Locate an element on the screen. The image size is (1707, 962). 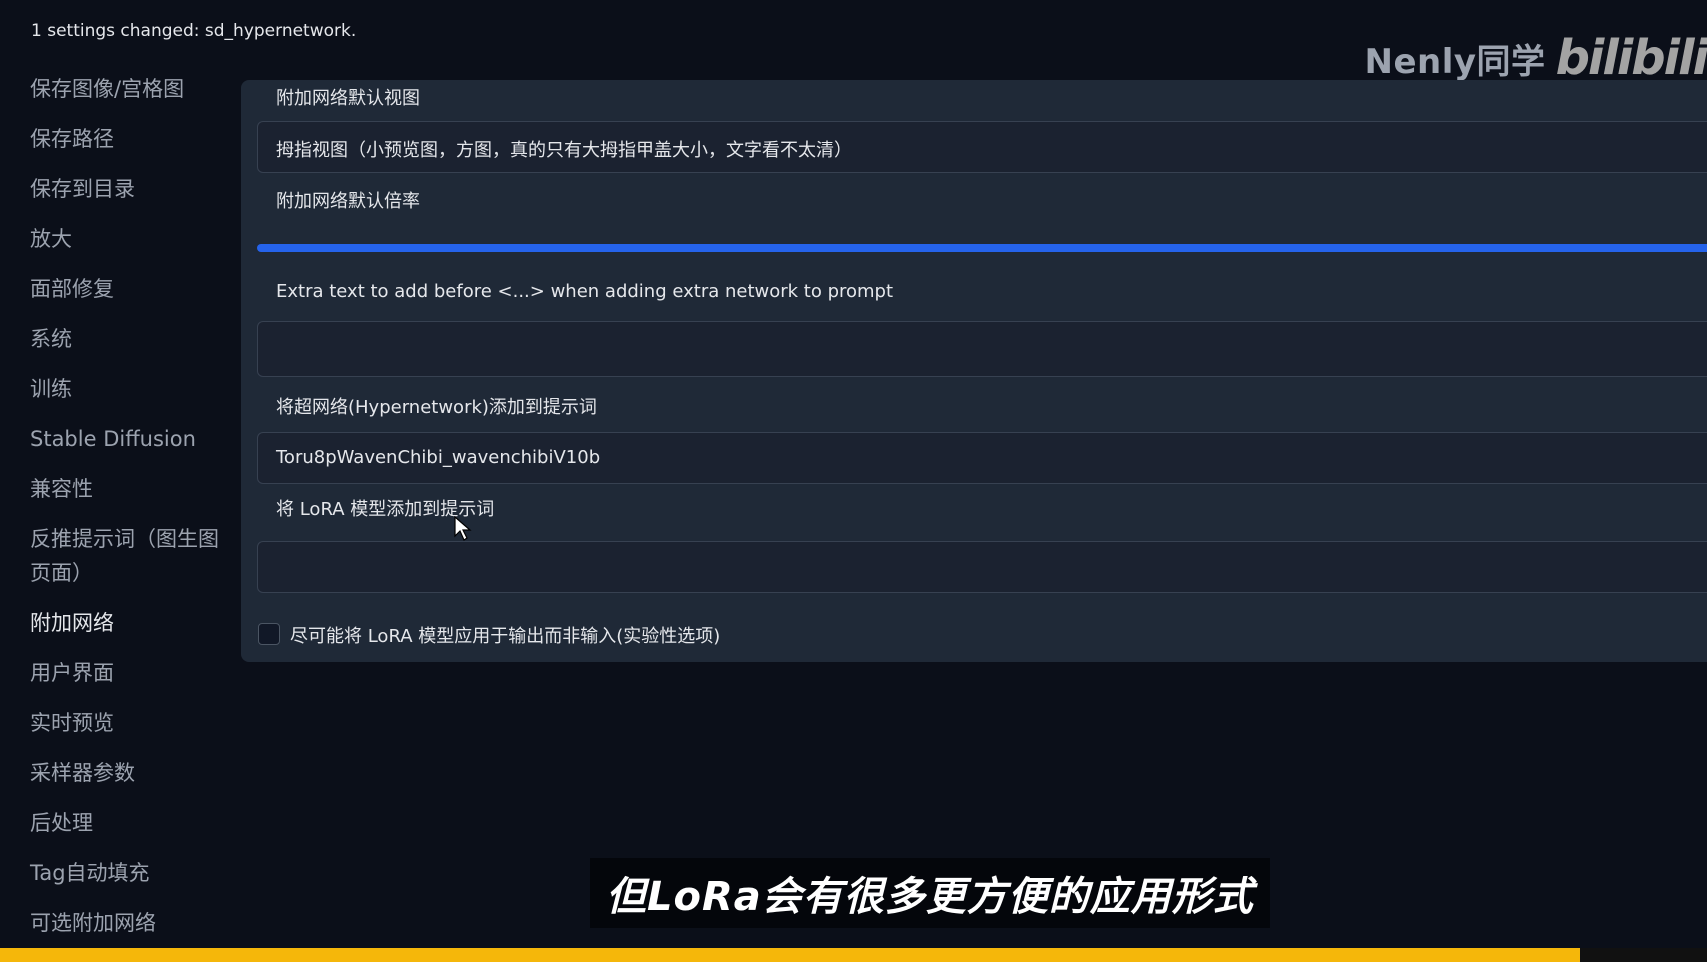
sidebar-item-upscaling: 放大 is located at coordinates (130, 239).